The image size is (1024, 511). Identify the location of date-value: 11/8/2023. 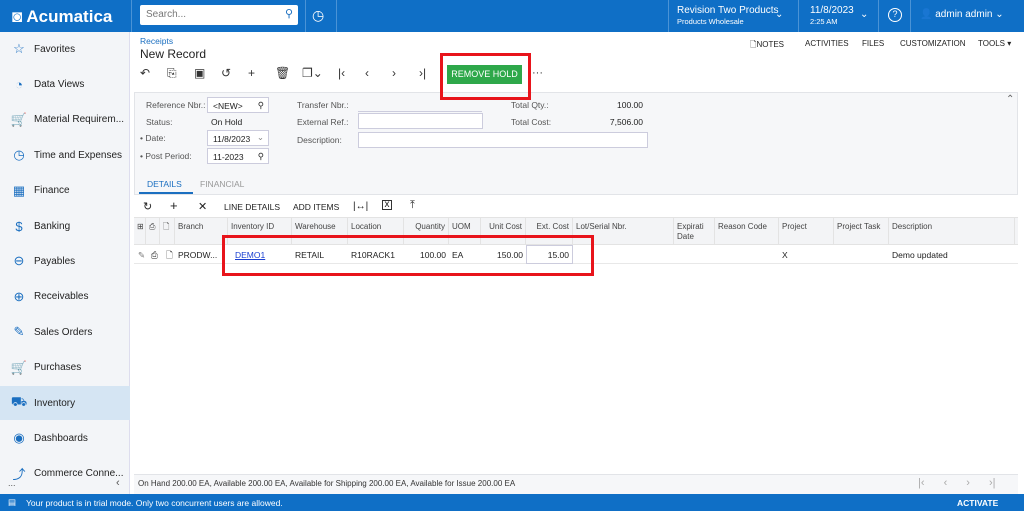
(232, 139).